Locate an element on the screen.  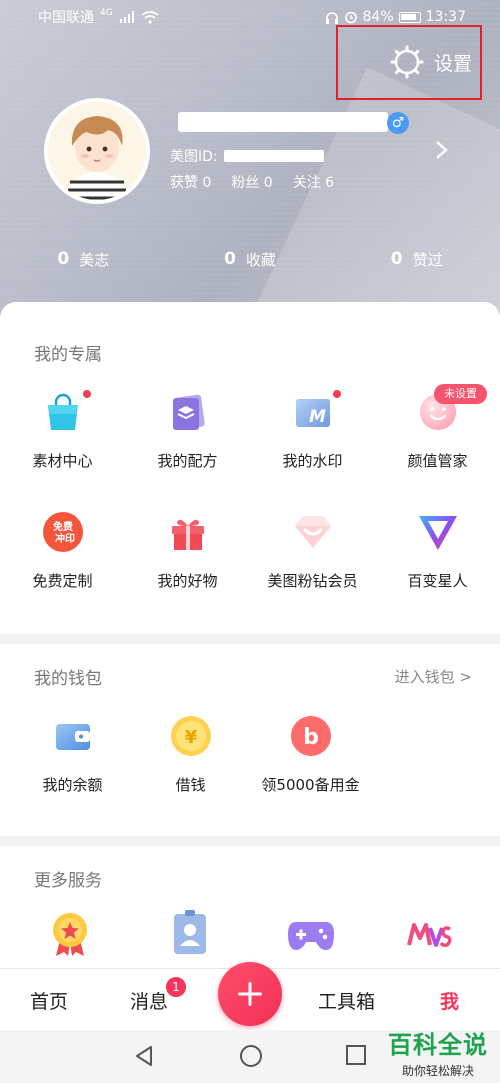
avatar is located at coordinates (97, 151).